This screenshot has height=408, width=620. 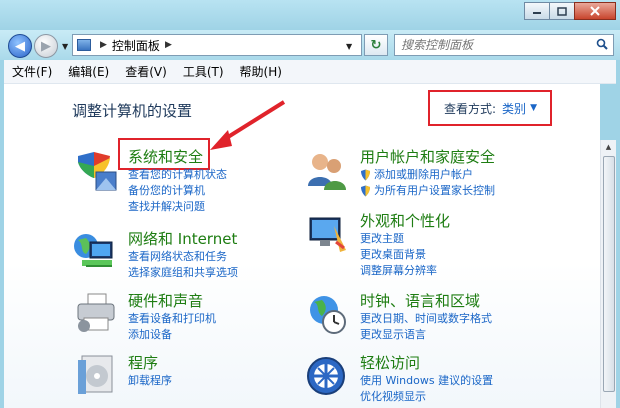 What do you see at coordinates (172, 300) in the screenshot?
I see `category-title: 硬件和声音` at bounding box center [172, 300].